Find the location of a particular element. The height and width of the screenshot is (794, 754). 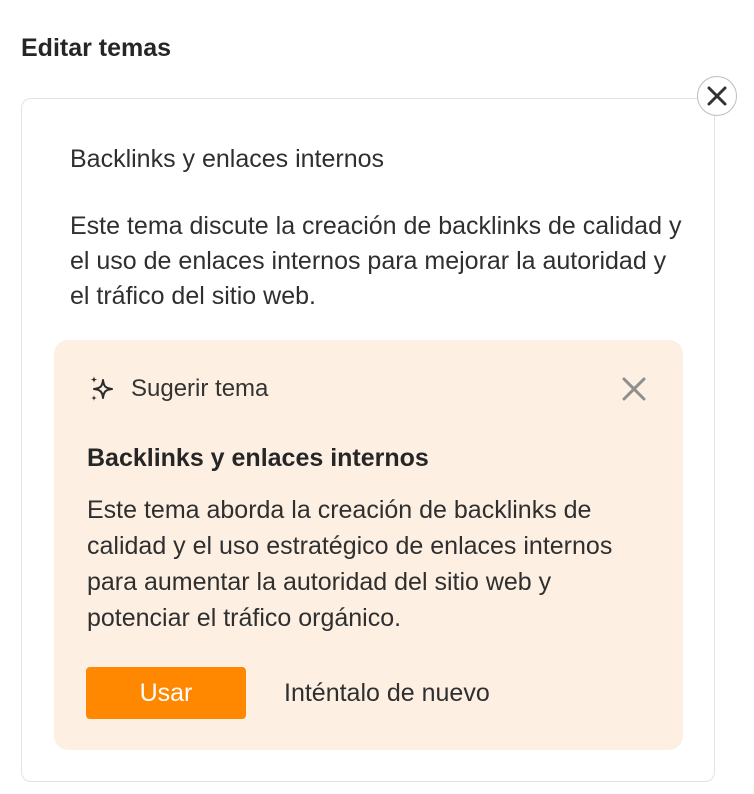

topic-name: Backlinks y enlaces internos is located at coordinates (227, 159).